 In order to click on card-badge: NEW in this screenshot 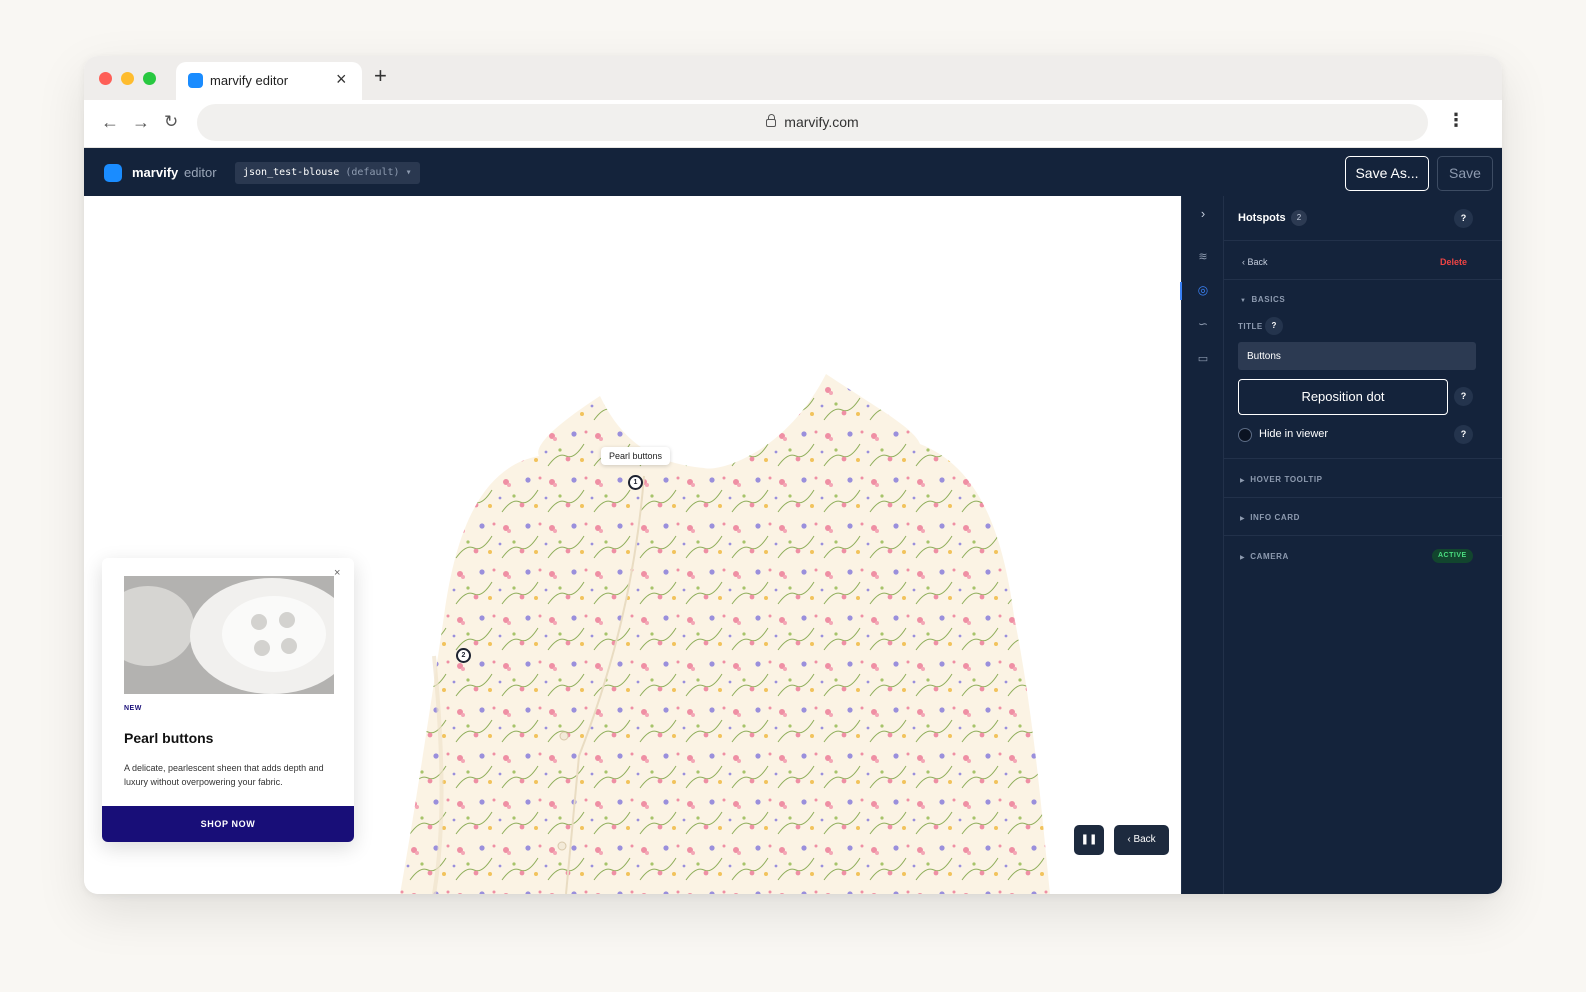, I will do `click(133, 708)`.